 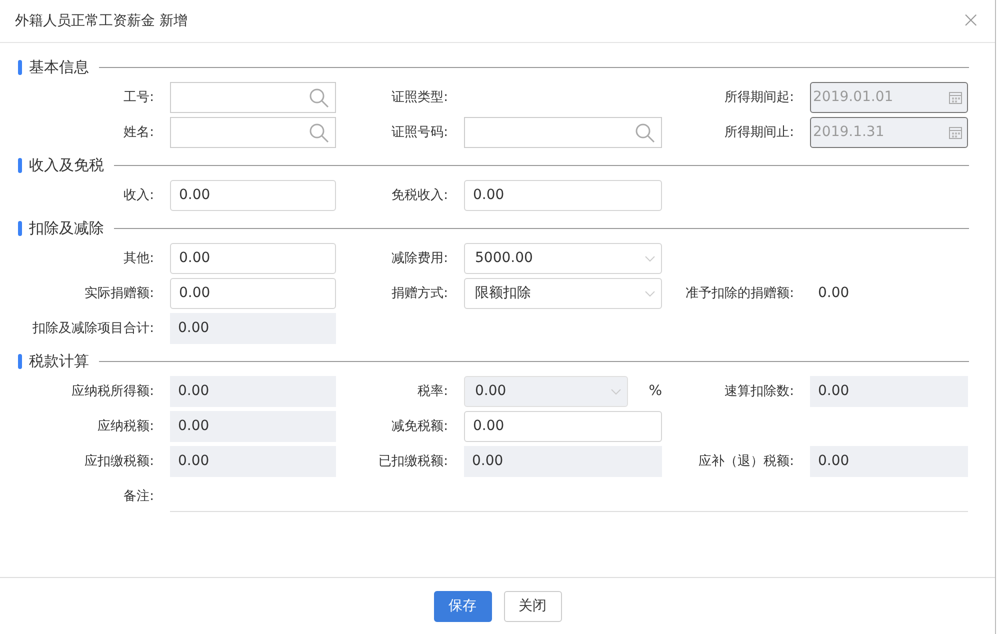 I want to click on field-label: 减免税额:, so click(x=419, y=427).